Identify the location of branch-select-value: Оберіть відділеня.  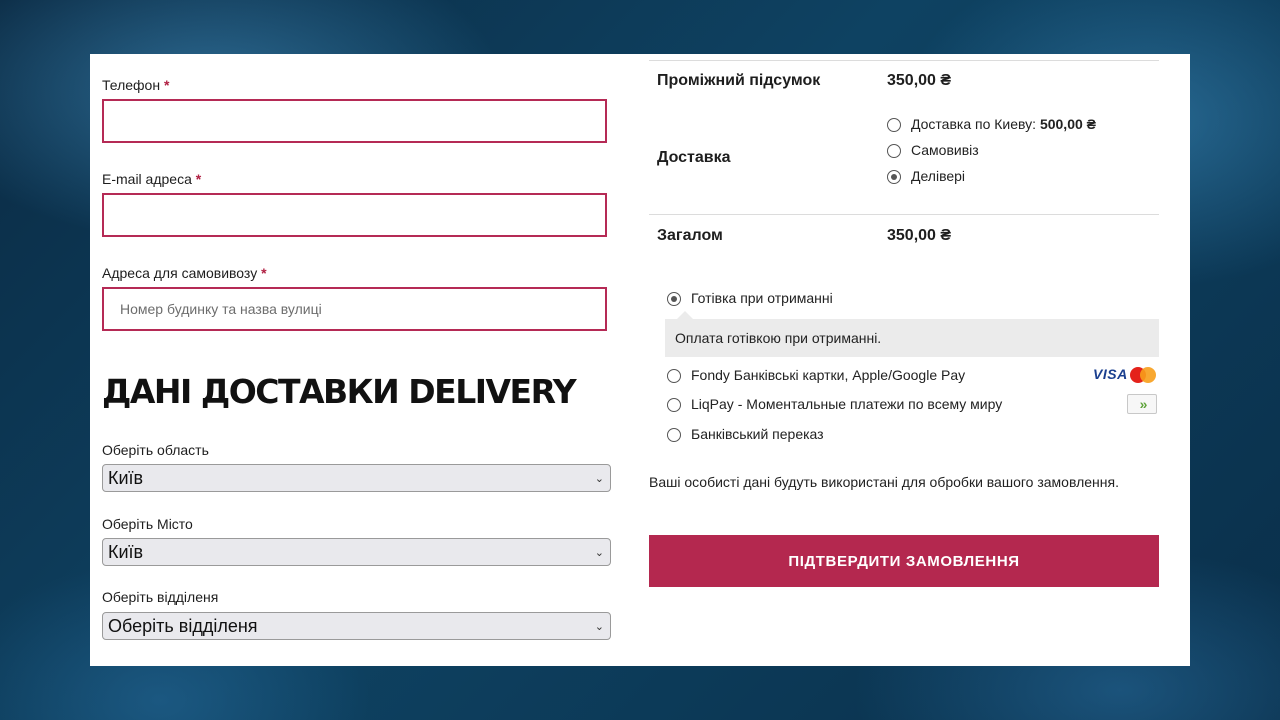
(183, 626).